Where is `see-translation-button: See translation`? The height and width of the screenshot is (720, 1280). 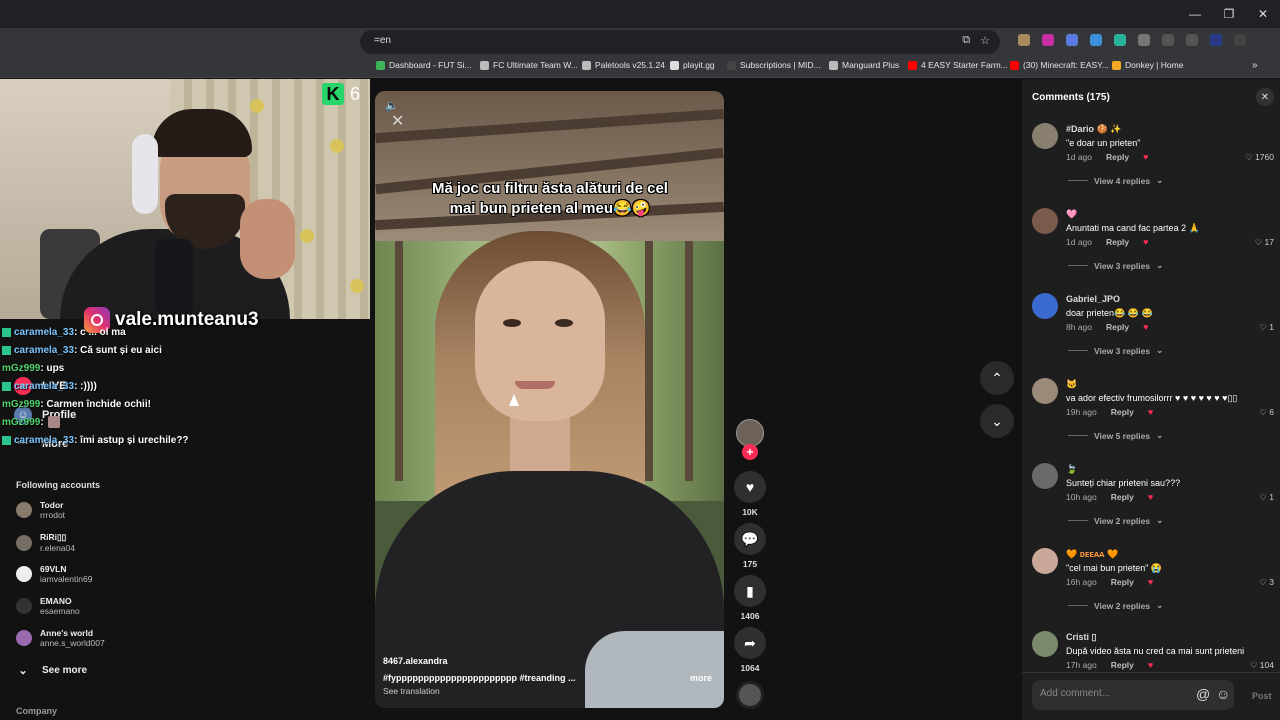 see-translation-button: See translation is located at coordinates (411, 691).